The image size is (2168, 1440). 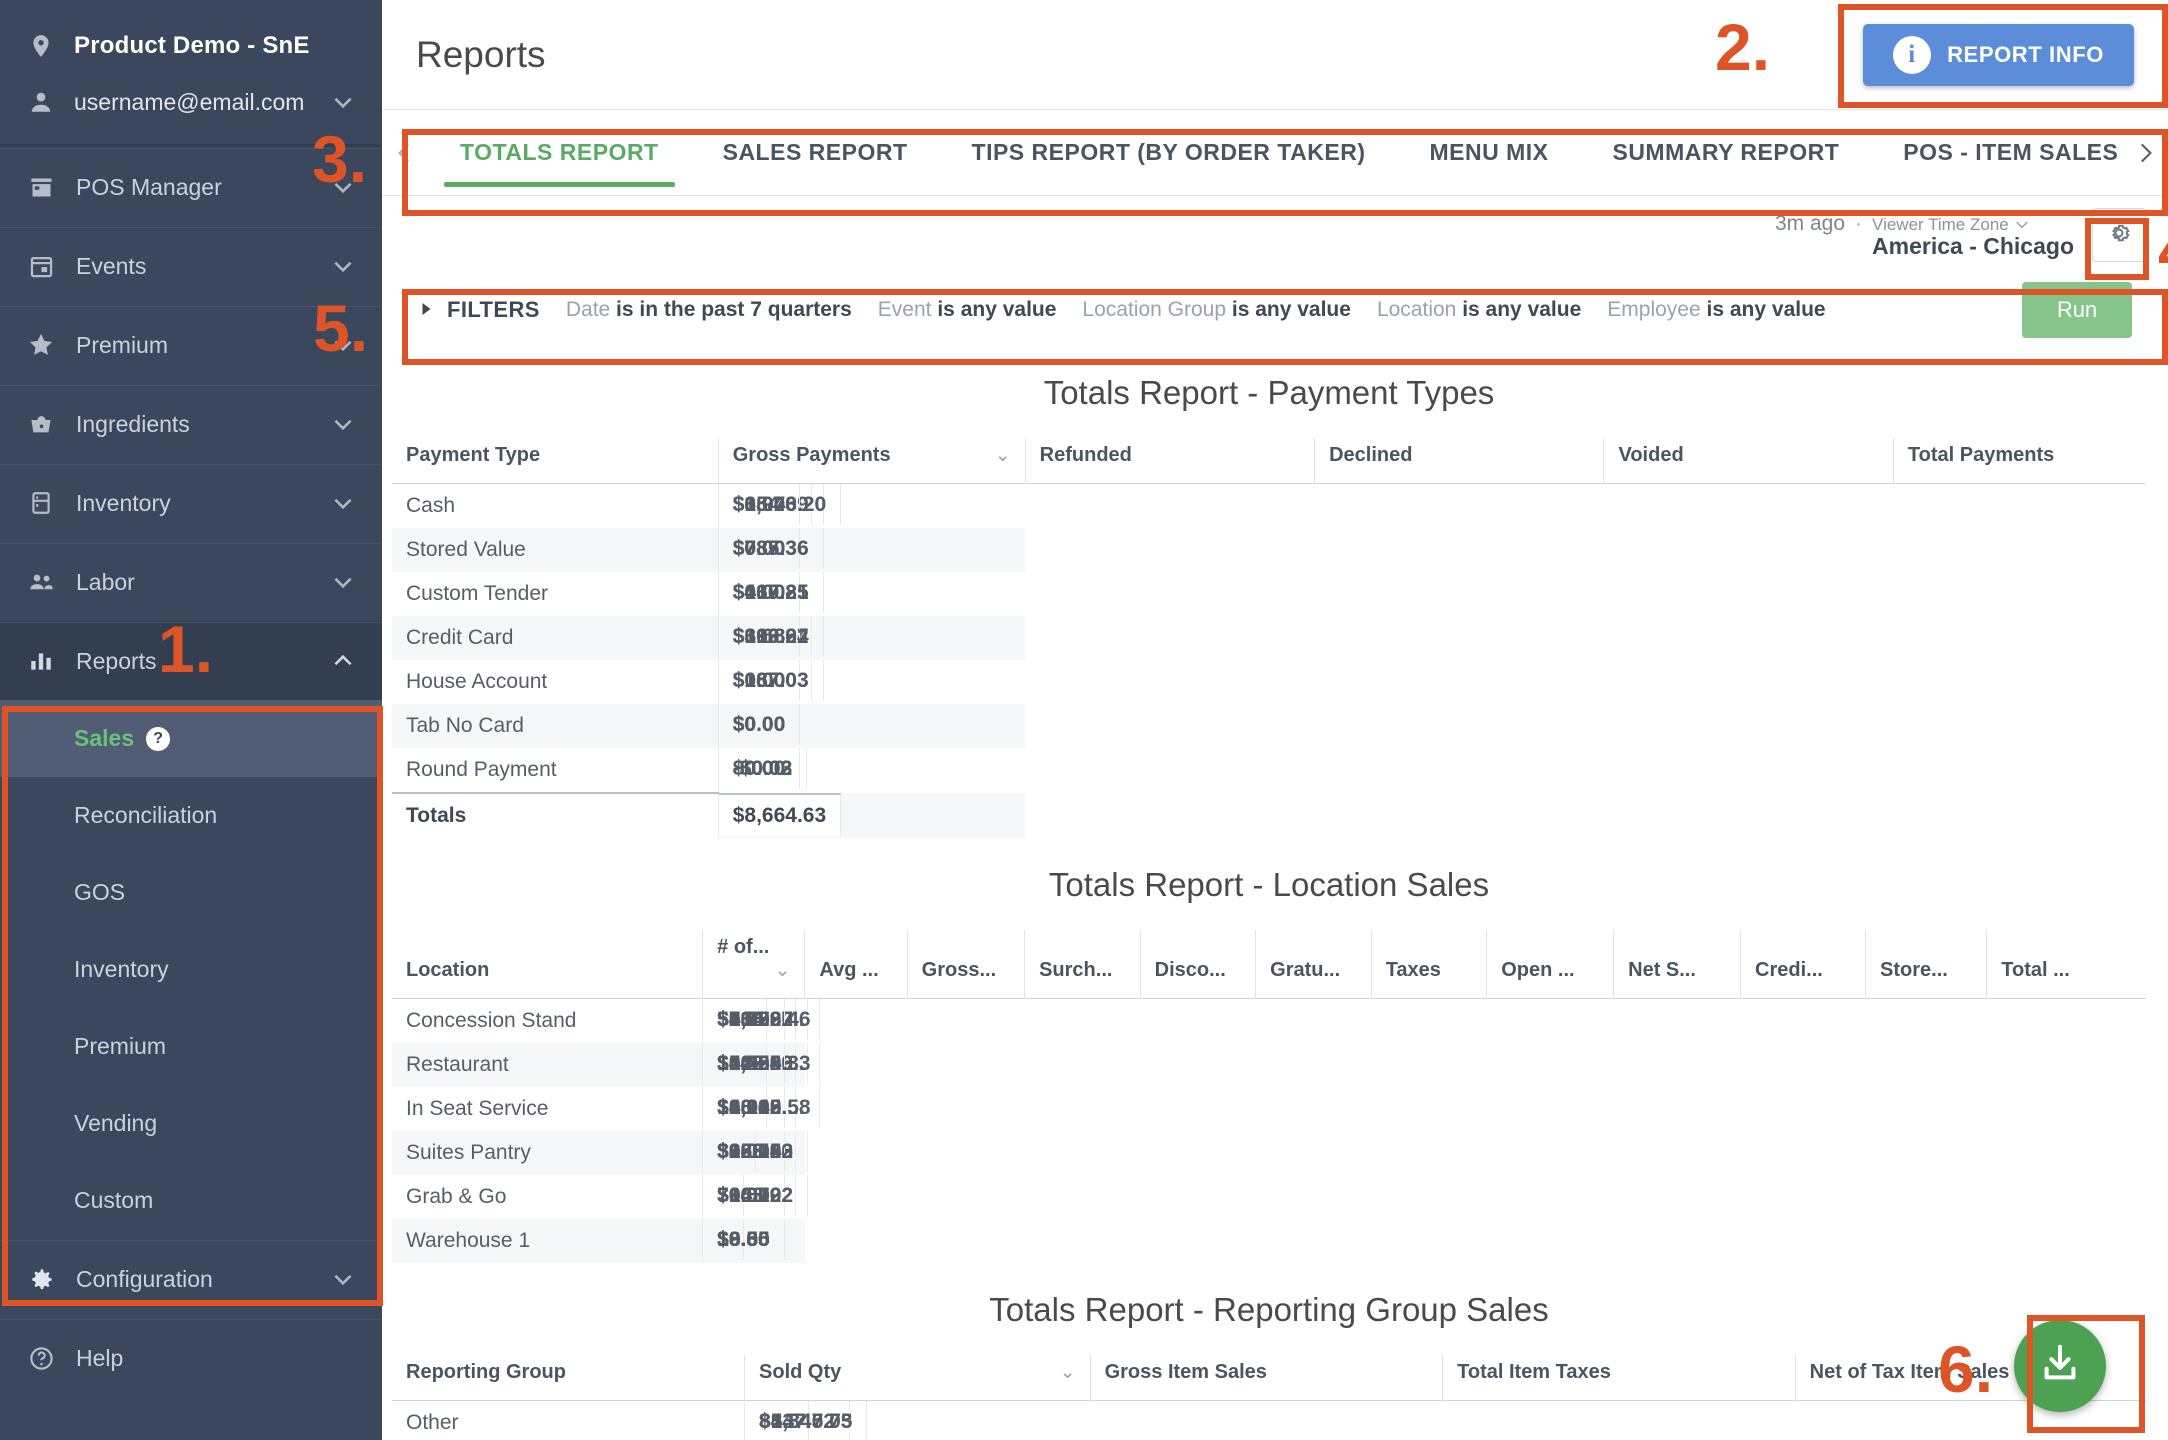 I want to click on sidebar-item-help: Help, so click(x=191, y=1357).